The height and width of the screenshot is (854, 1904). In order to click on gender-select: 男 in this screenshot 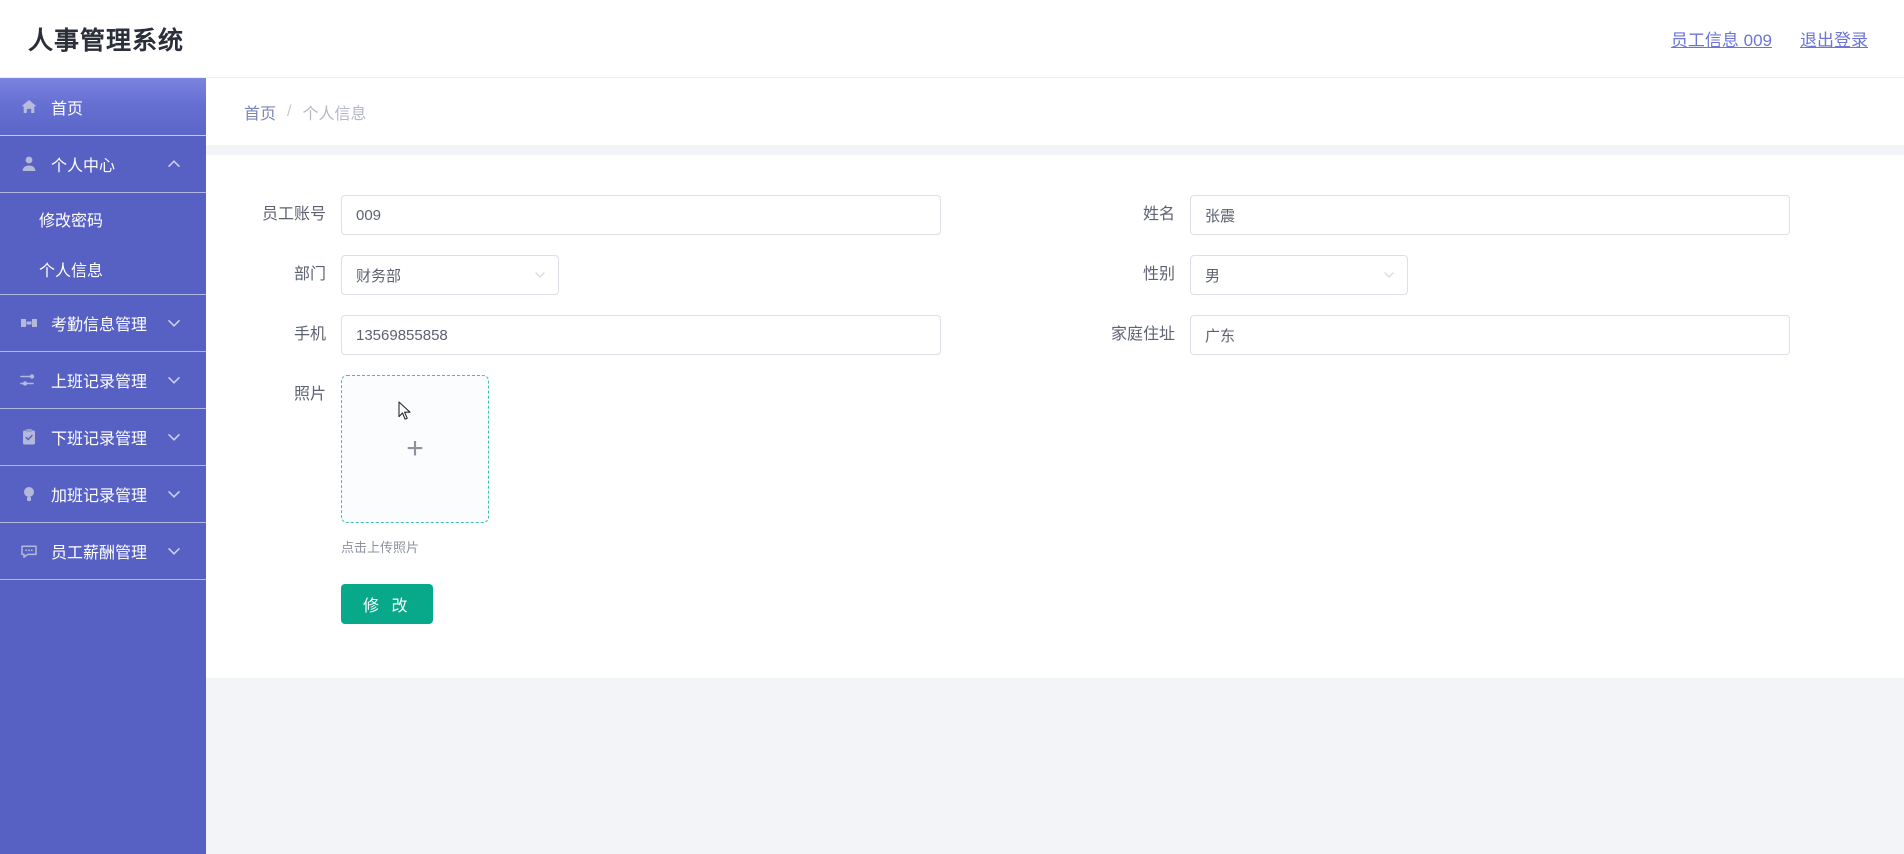, I will do `click(1299, 275)`.